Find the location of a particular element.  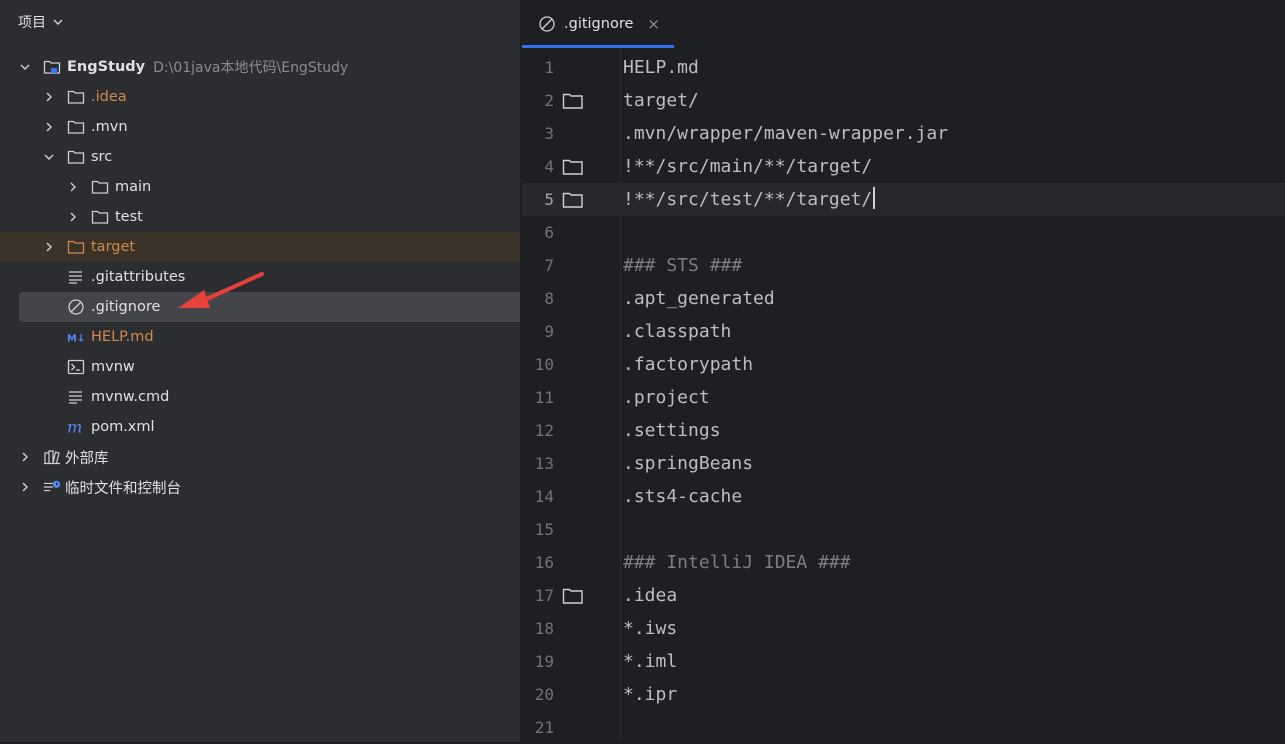

project-panel-title: 项目 is located at coordinates (32, 23).